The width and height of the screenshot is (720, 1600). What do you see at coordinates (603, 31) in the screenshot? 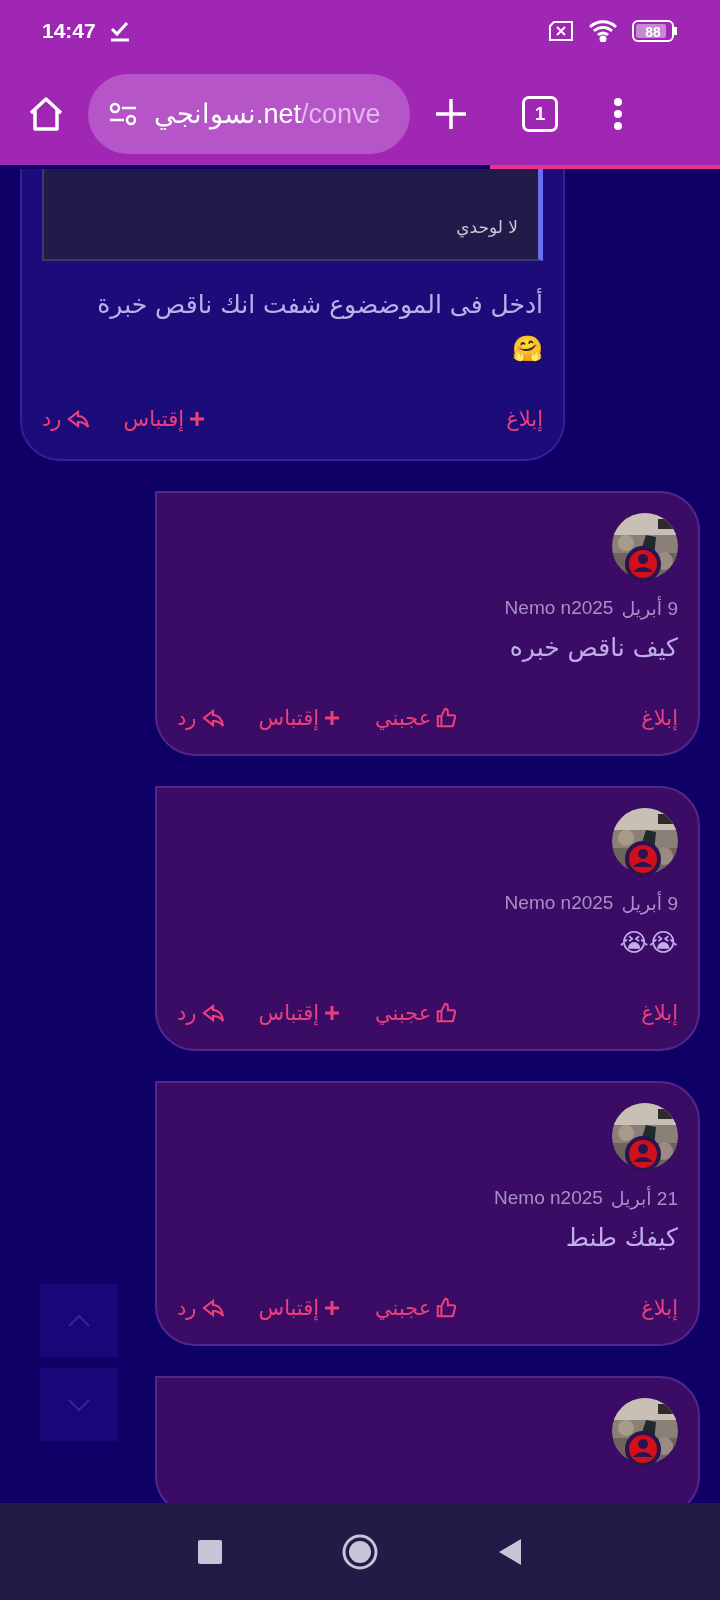
I see `wifi-icon` at bounding box center [603, 31].